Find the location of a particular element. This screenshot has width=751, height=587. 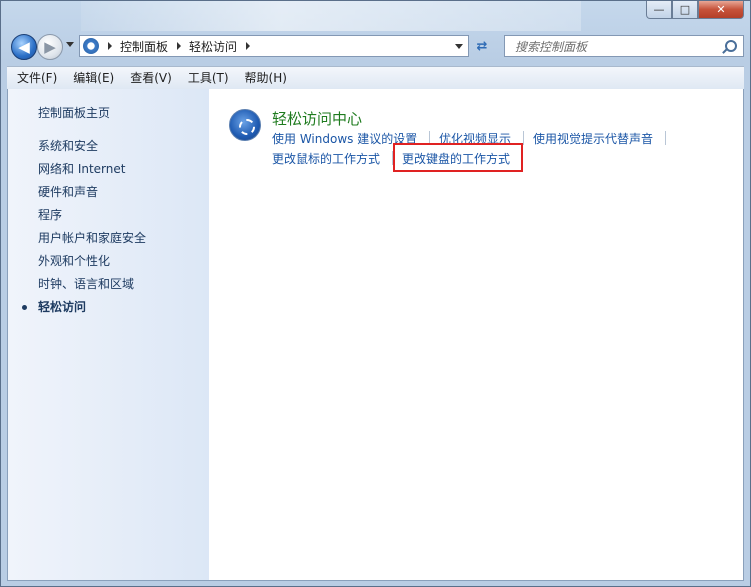

maximize-button: □ is located at coordinates (685, 10).